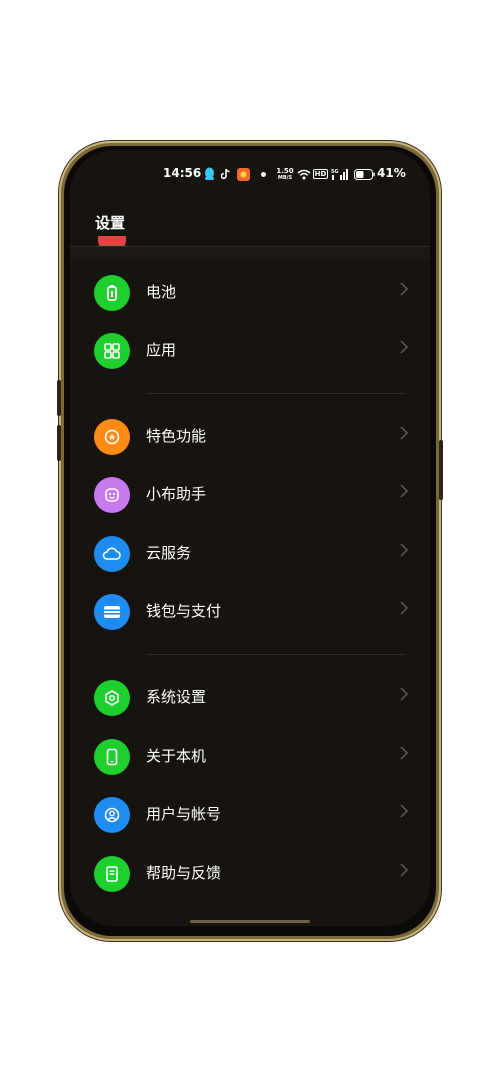 This screenshot has height=1073, width=500. What do you see at coordinates (250, 436) in the screenshot?
I see `settings-item-features: 特色功能` at bounding box center [250, 436].